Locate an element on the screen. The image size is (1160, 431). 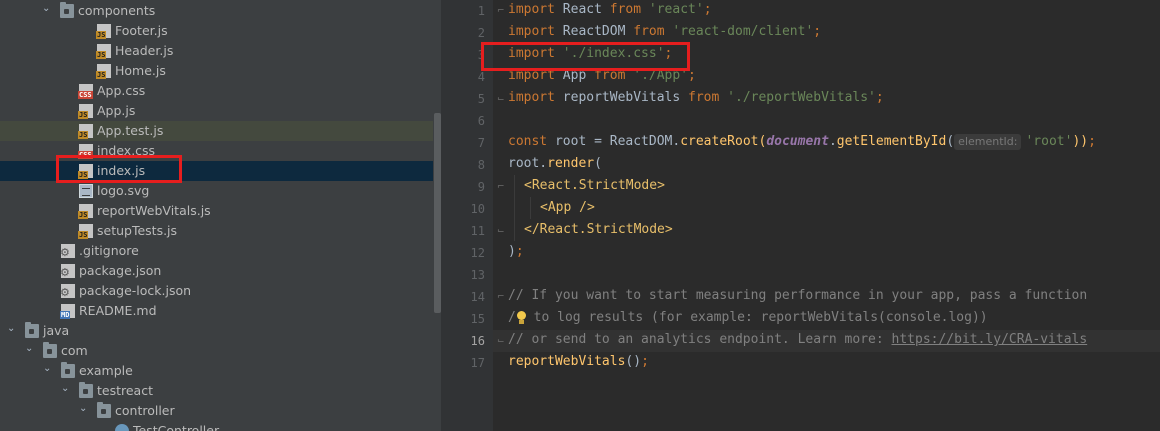
code-token: React.StrictMode is located at coordinates (594, 185).